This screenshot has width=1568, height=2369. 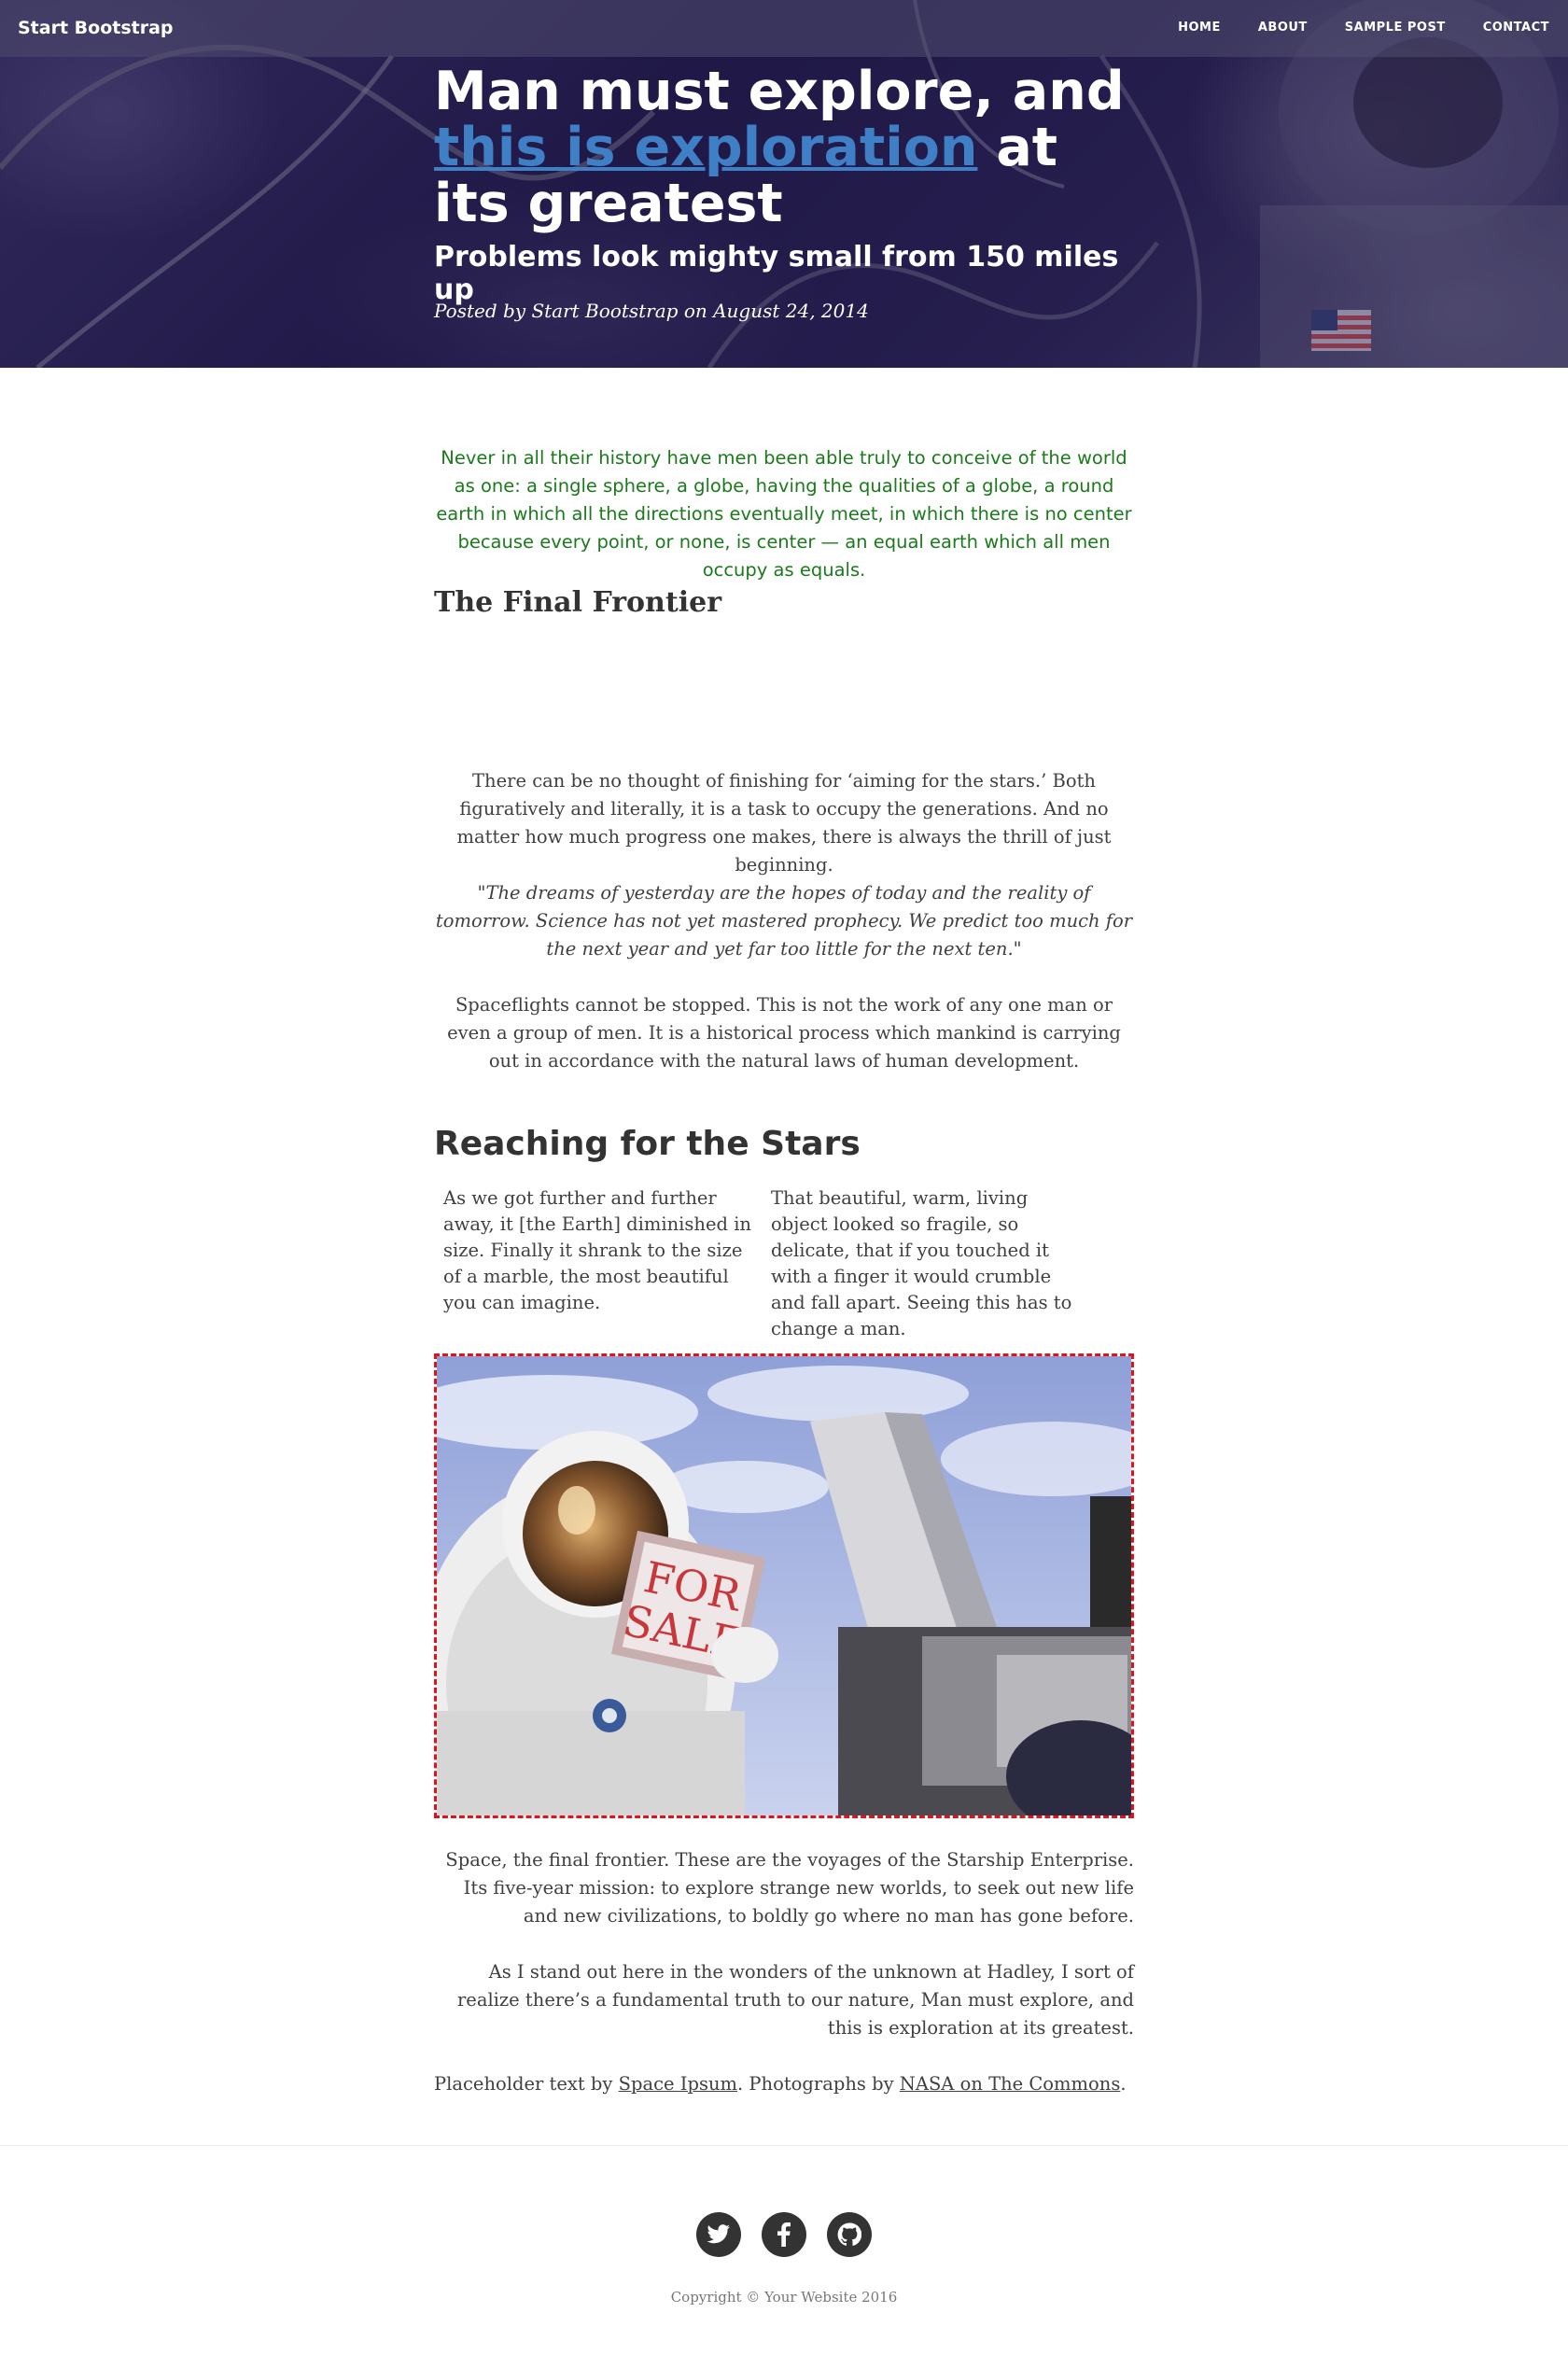 I want to click on twitter-button, so click(x=718, y=2234).